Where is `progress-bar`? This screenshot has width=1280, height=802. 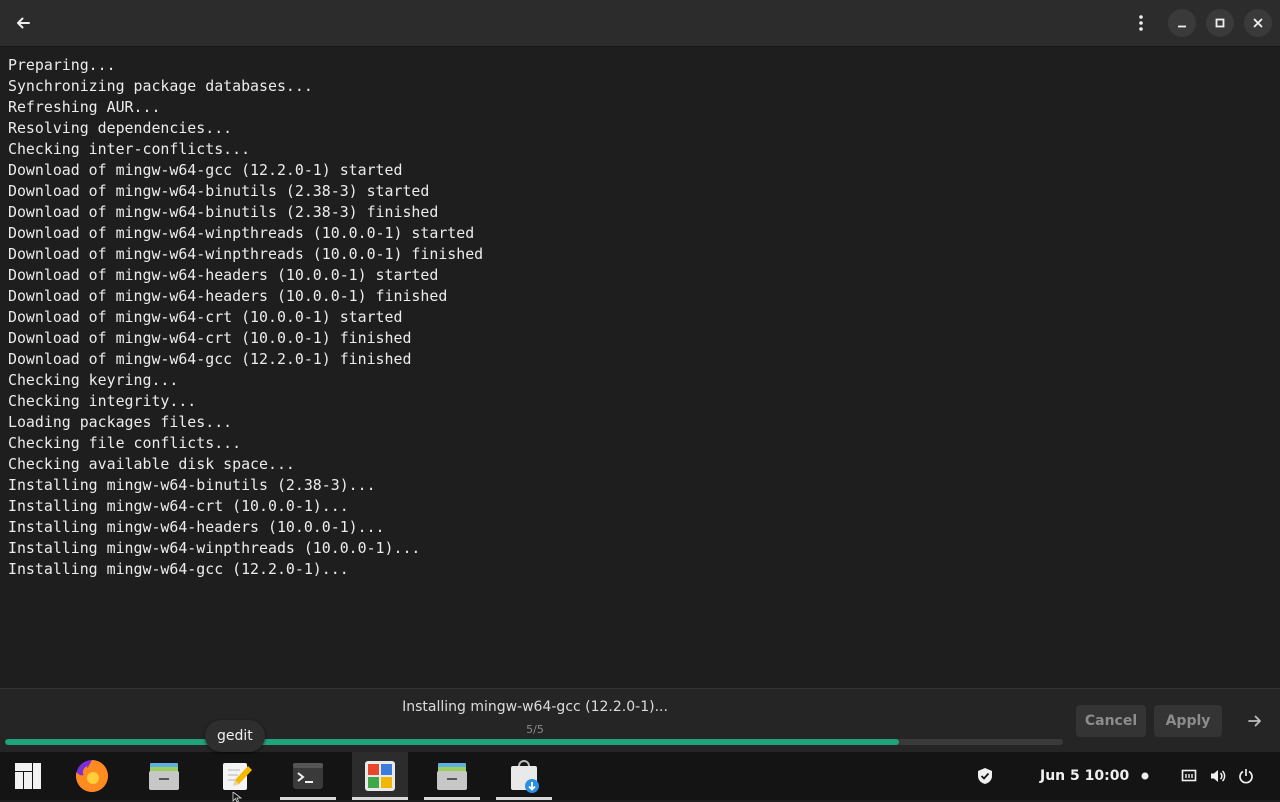 progress-bar is located at coordinates (534, 742).